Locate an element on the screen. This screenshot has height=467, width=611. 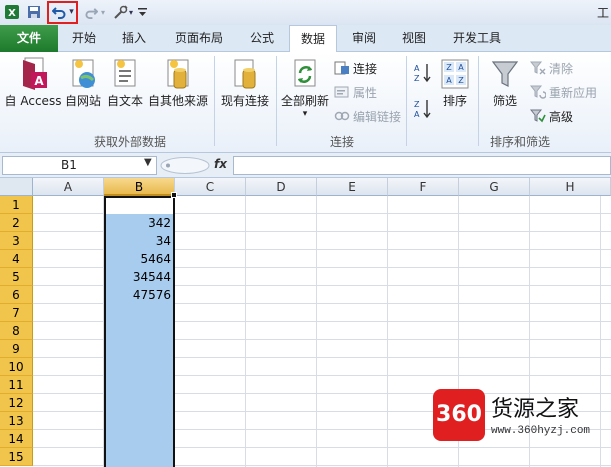
edit-links-icon is located at coordinates (342, 116).